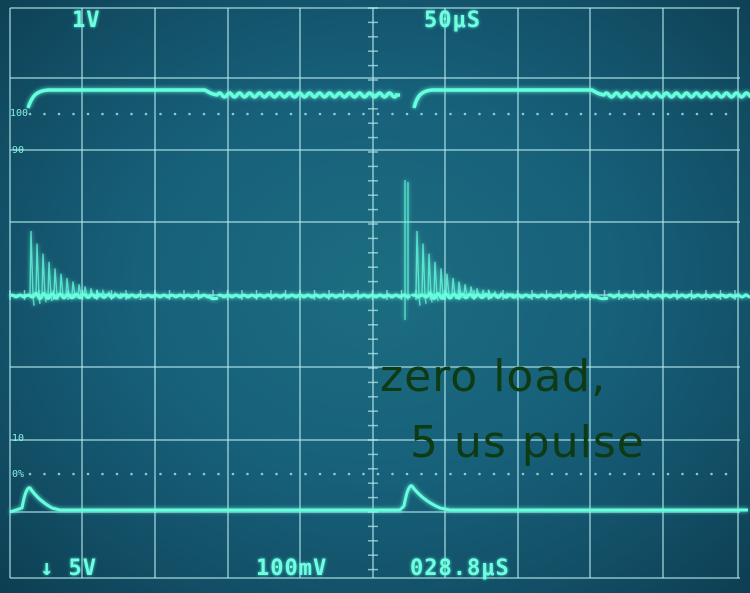 The width and height of the screenshot is (750, 593). I want to click on cursor-time-readout: 028.8μS, so click(460, 568).